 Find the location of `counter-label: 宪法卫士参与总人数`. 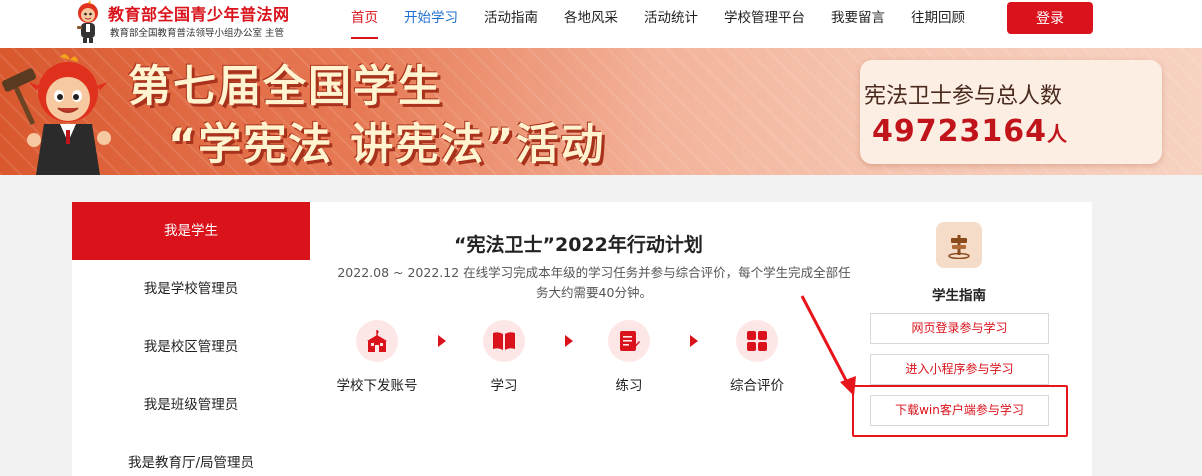

counter-label: 宪法卫士参与总人数 is located at coordinates (963, 96).